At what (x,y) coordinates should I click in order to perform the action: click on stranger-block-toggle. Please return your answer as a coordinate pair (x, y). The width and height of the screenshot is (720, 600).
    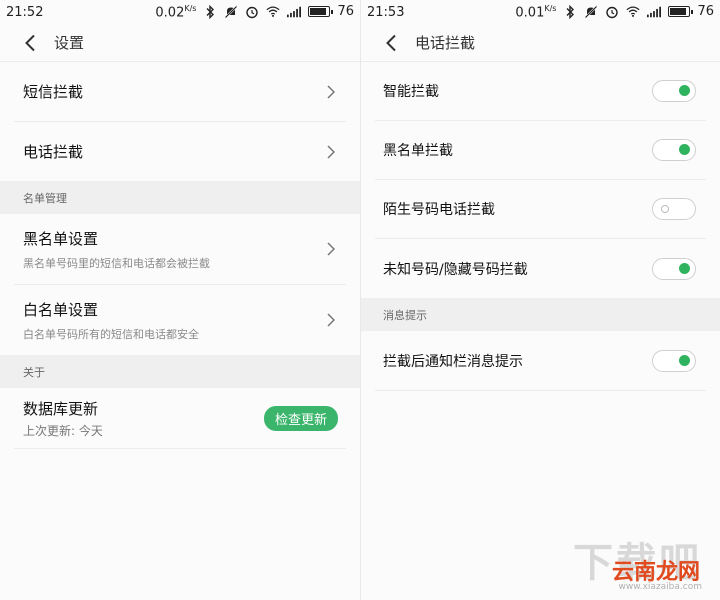
    Looking at the image, I should click on (674, 209).